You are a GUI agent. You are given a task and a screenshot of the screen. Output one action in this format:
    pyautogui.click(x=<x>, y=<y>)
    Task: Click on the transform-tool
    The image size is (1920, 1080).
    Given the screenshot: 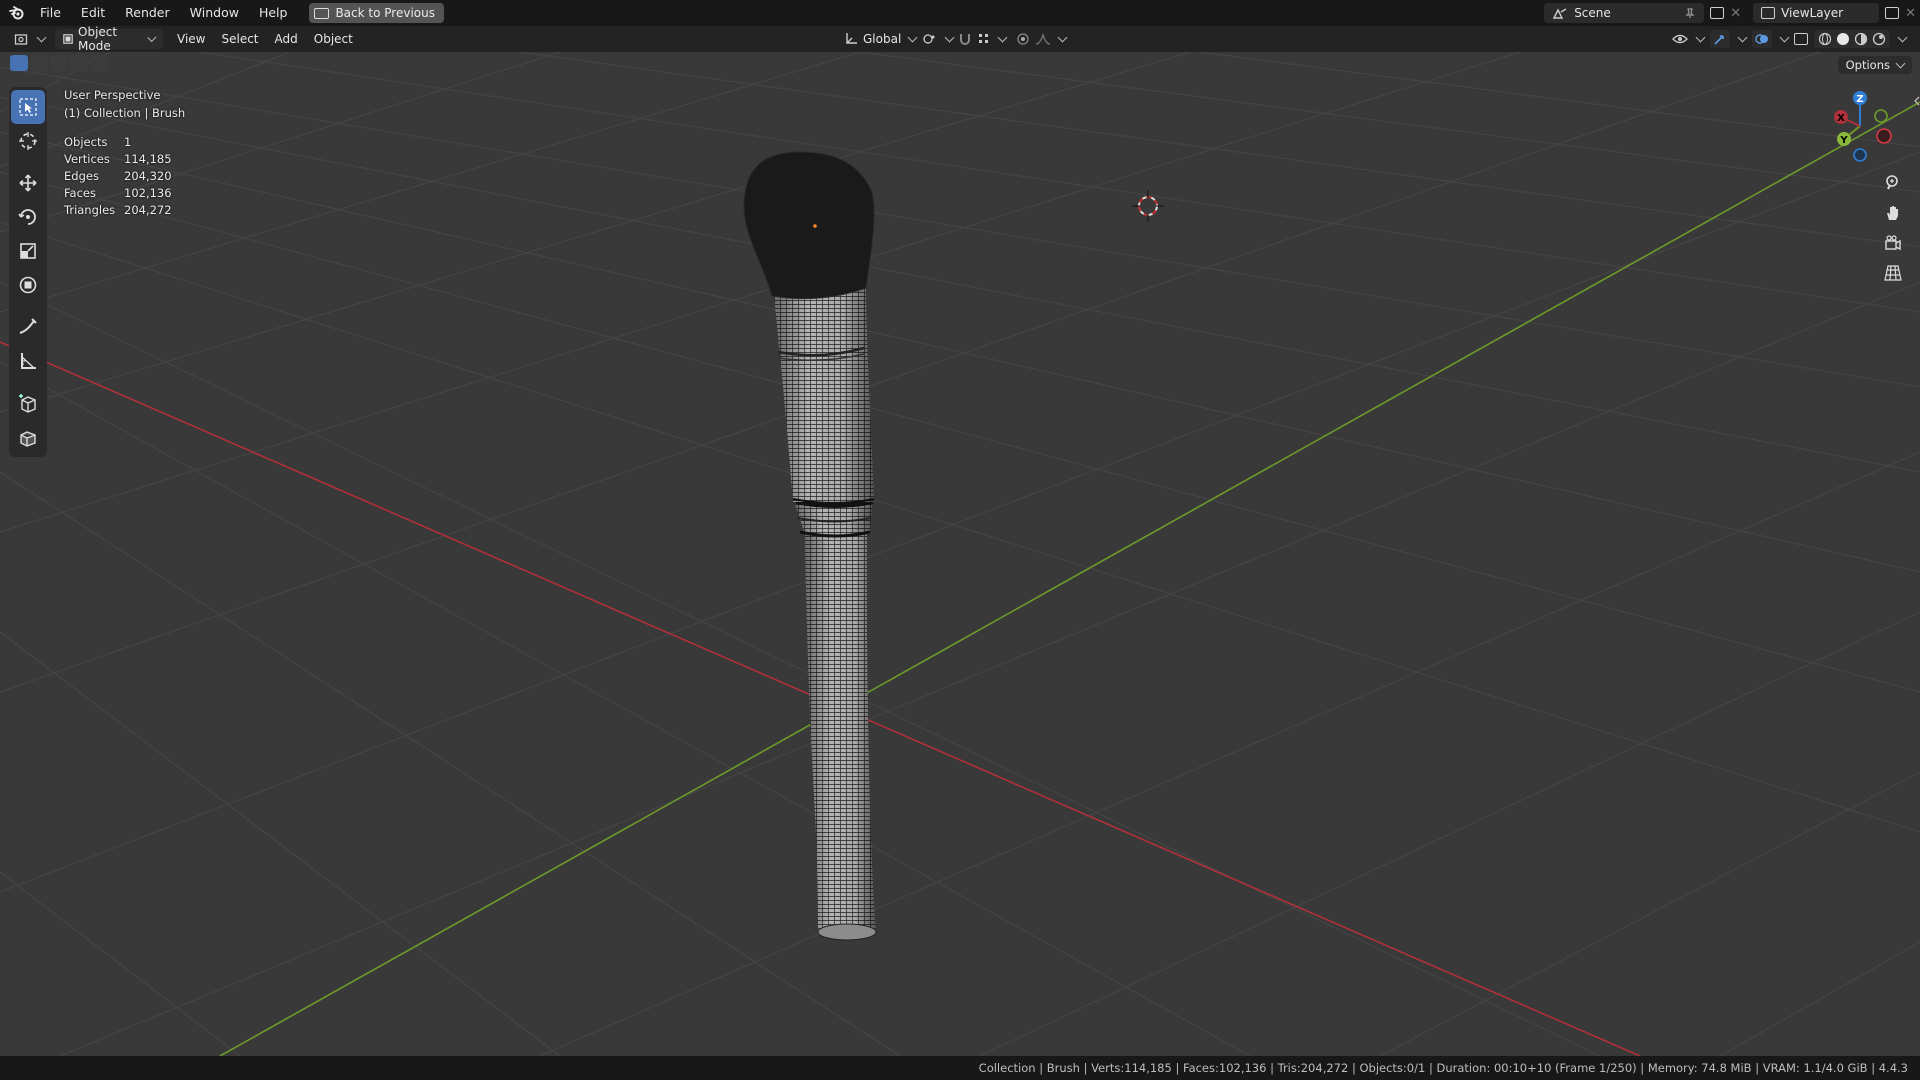 What is the action you would take?
    pyautogui.click(x=28, y=285)
    